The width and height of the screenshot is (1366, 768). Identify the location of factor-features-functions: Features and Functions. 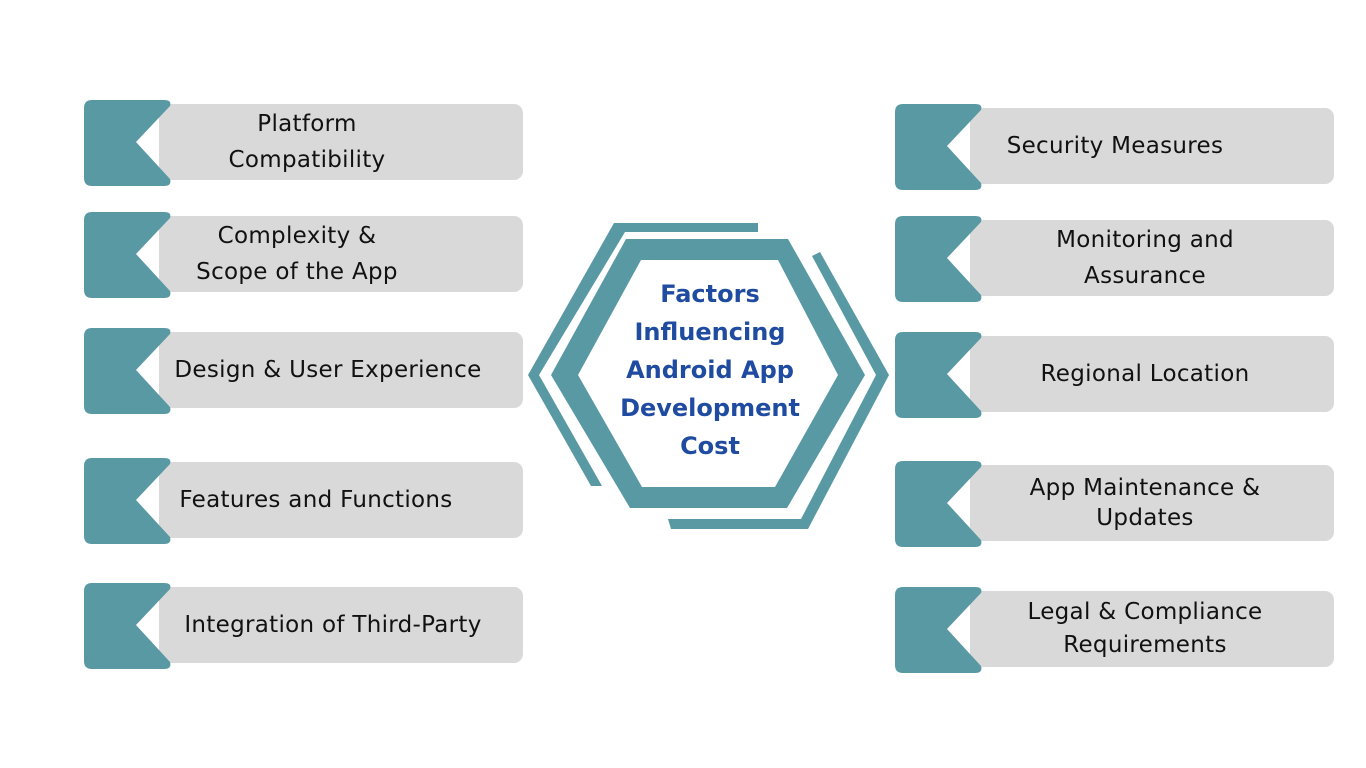
(304, 501).